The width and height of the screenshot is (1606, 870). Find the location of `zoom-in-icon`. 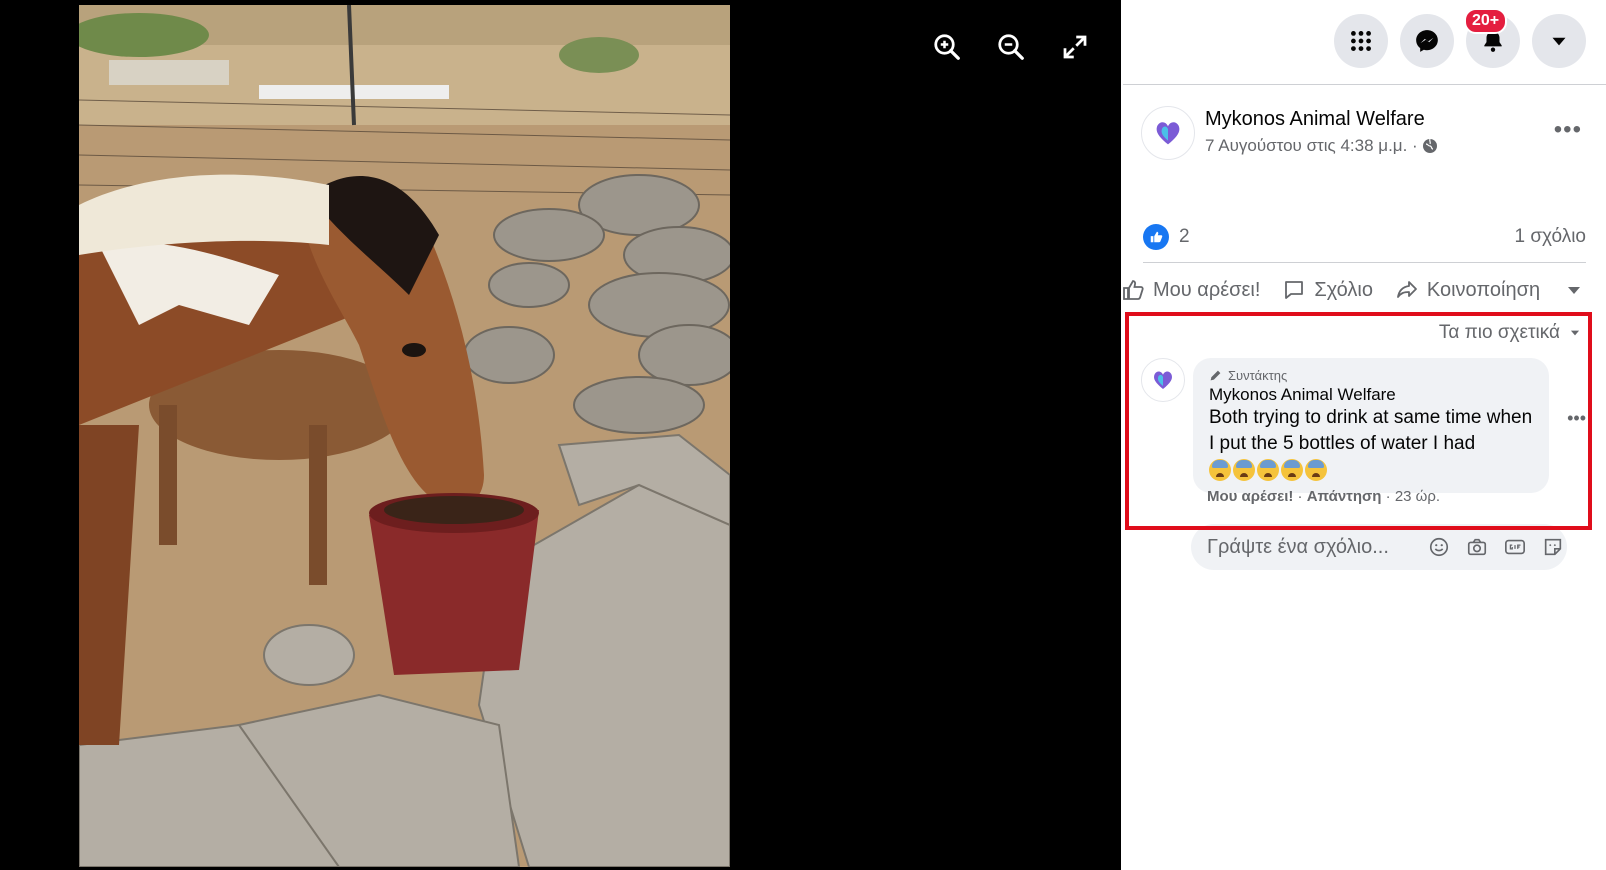

zoom-in-icon is located at coordinates (947, 47).